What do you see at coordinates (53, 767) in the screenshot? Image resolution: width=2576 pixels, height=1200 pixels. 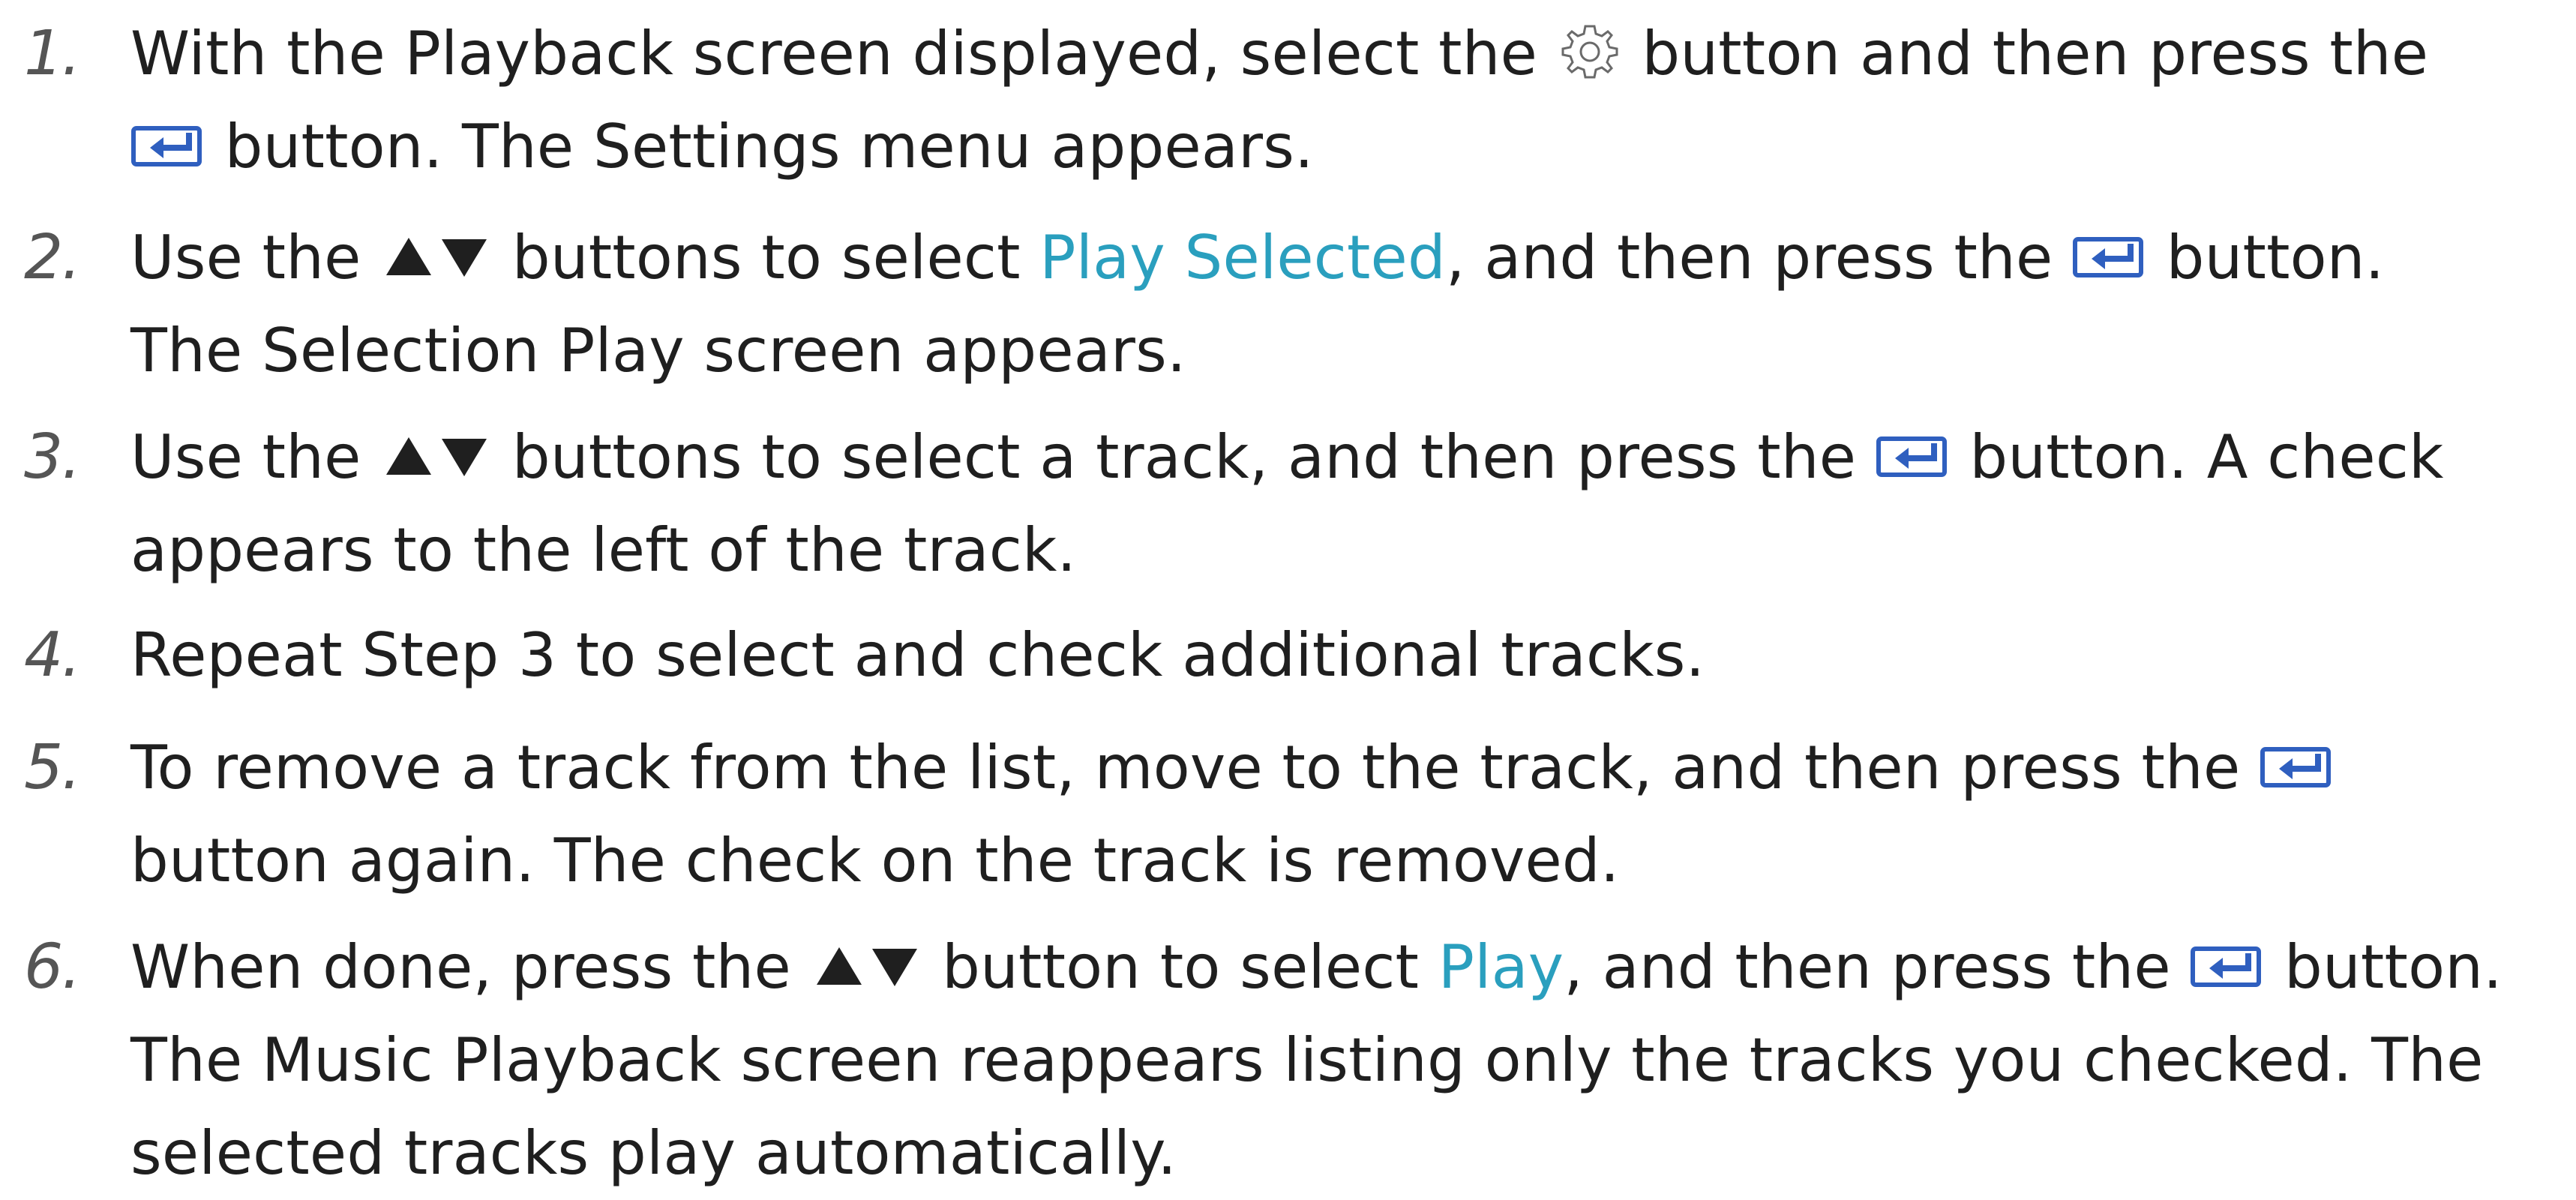 I see `step-number: 5.` at bounding box center [53, 767].